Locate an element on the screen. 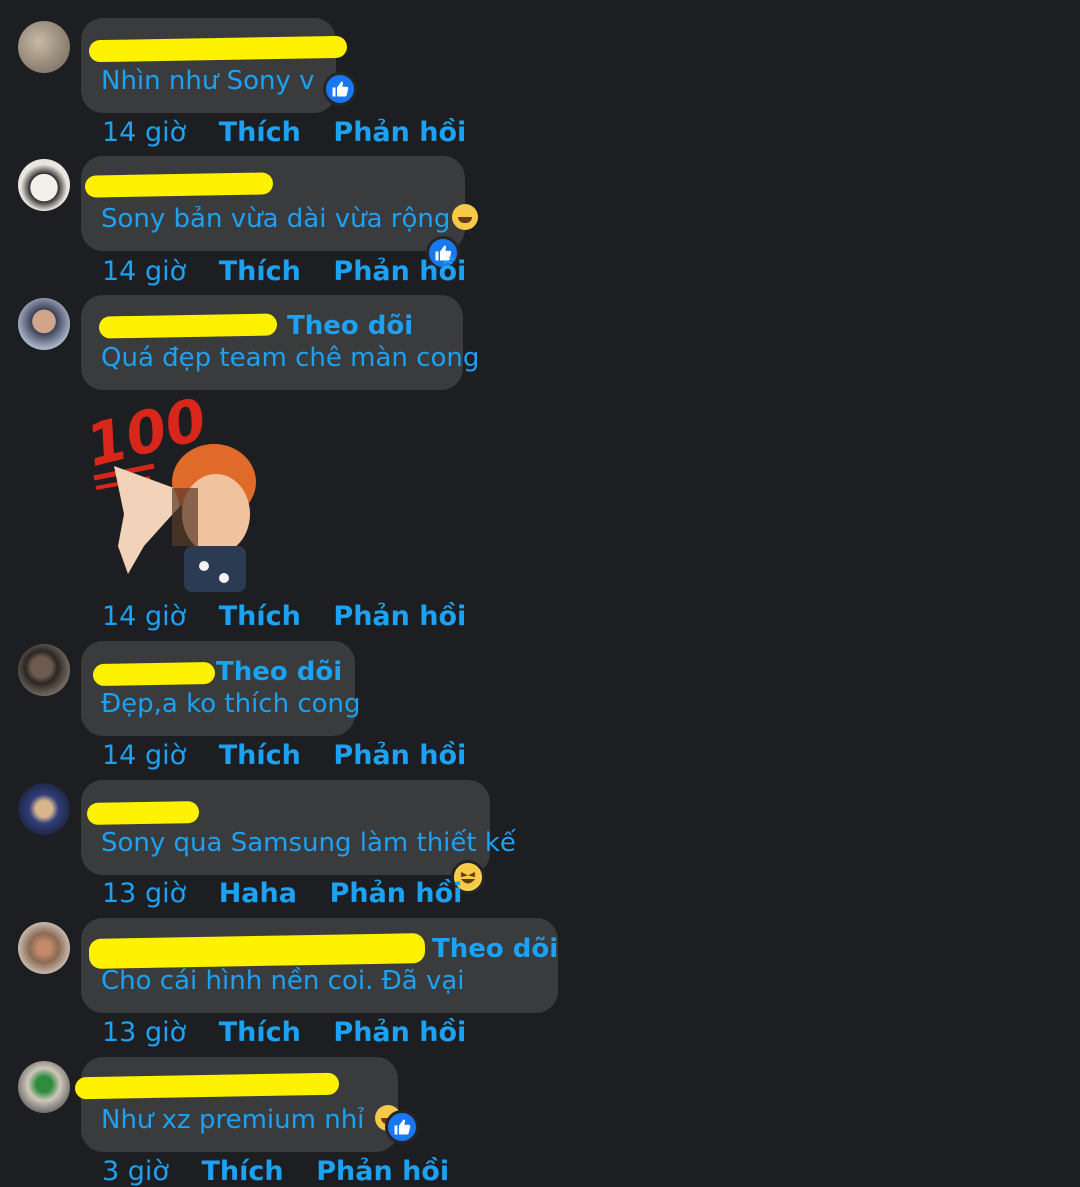 This screenshot has width=1080, height=1187. comment-meta: 13 giờ Thích Phản hồi is located at coordinates (296, 1032).